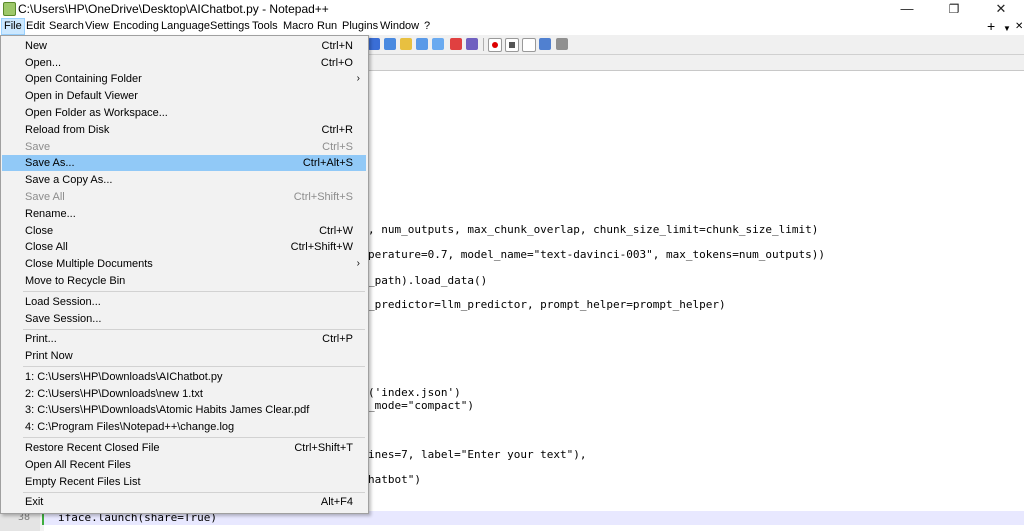 The height and width of the screenshot is (531, 1024). I want to click on word-wrap-icon, so click(456, 44).